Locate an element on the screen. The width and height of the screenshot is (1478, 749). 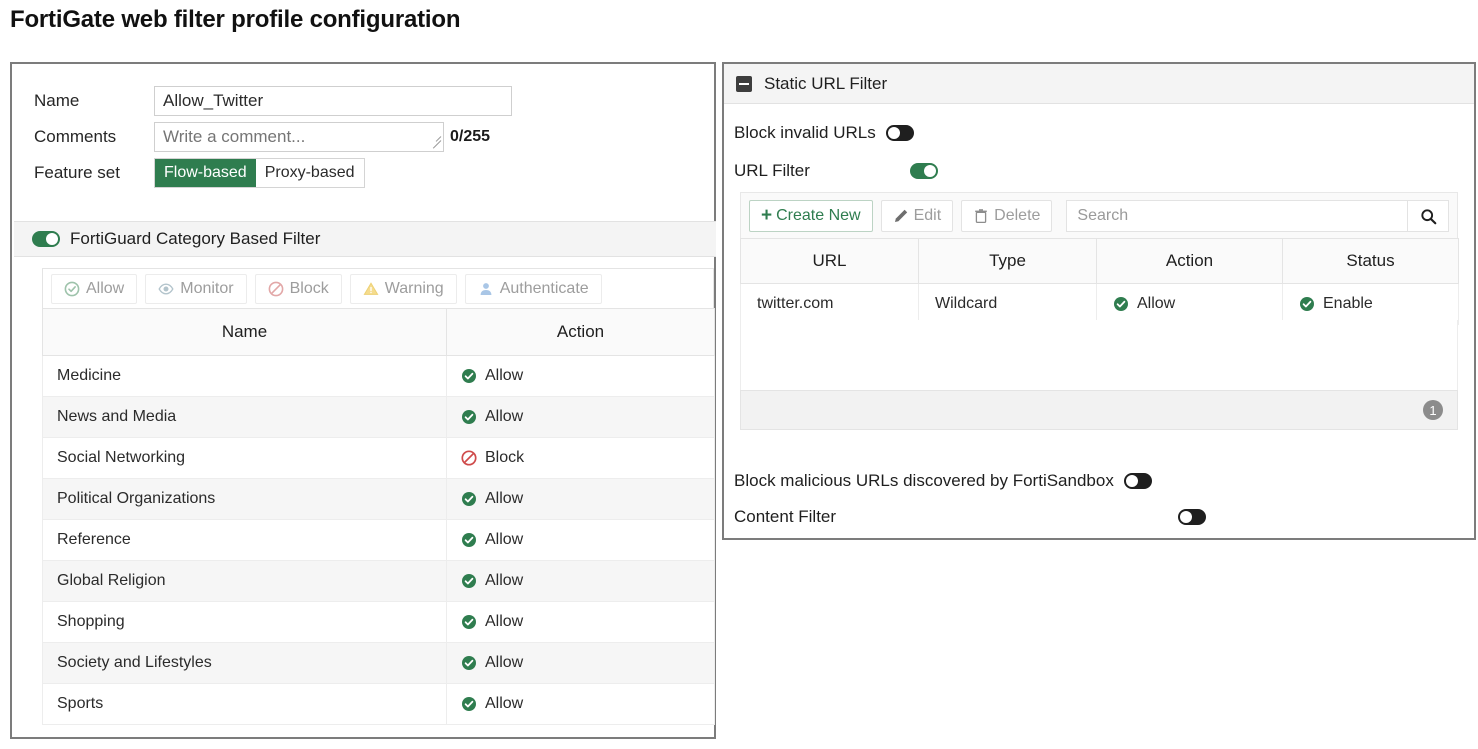
feature-set-option-flow-based: Flow-based is located at coordinates (205, 173).